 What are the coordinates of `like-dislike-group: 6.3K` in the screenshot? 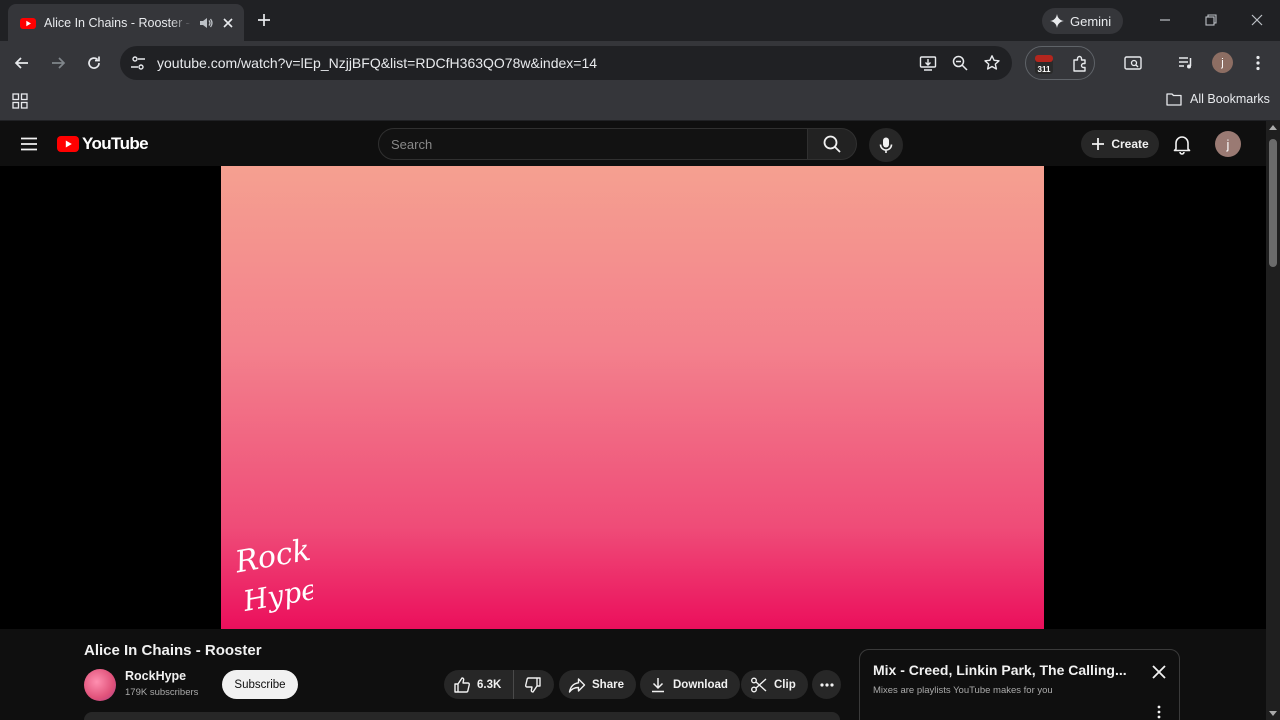 It's located at (499, 684).